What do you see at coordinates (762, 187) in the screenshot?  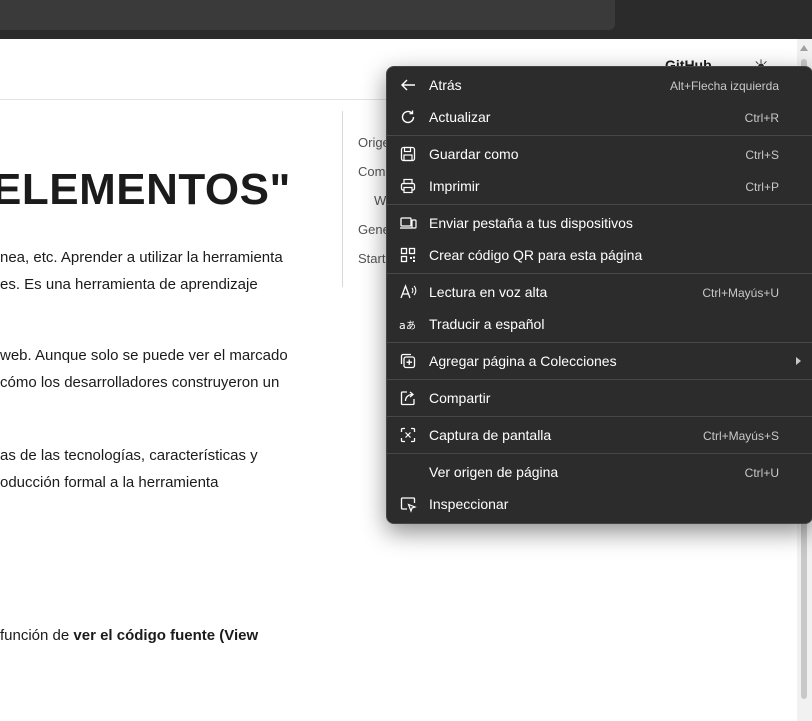 I see `menu-item-shortcut: Ctrl+P` at bounding box center [762, 187].